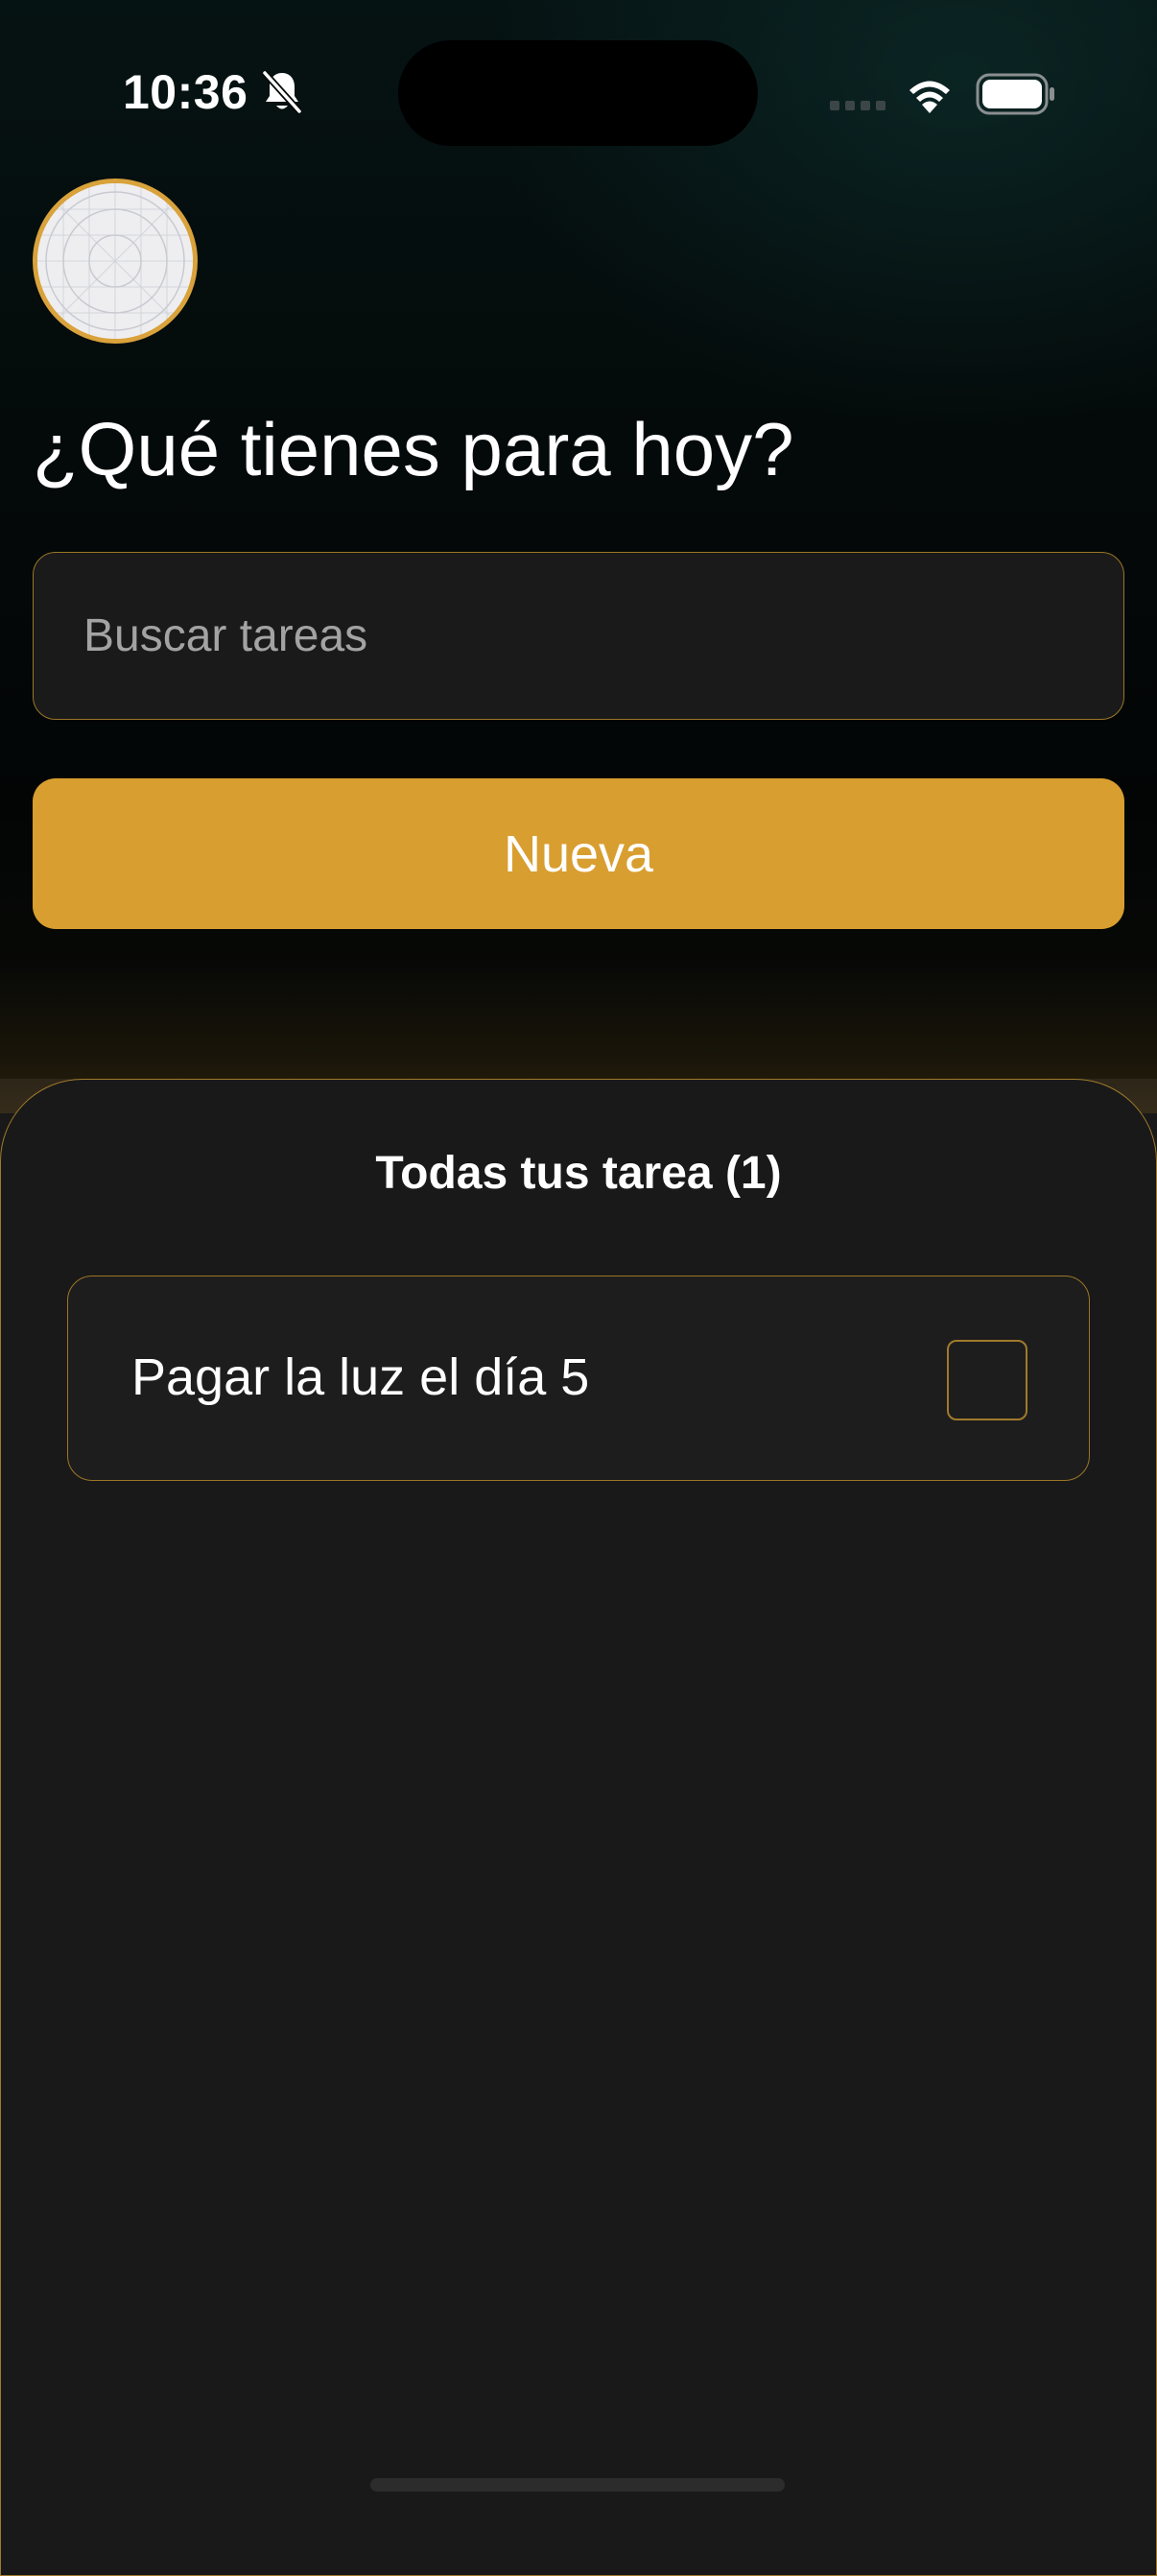 The width and height of the screenshot is (1157, 2576). Describe the element at coordinates (987, 1380) in the screenshot. I see `task-checkbox` at that location.